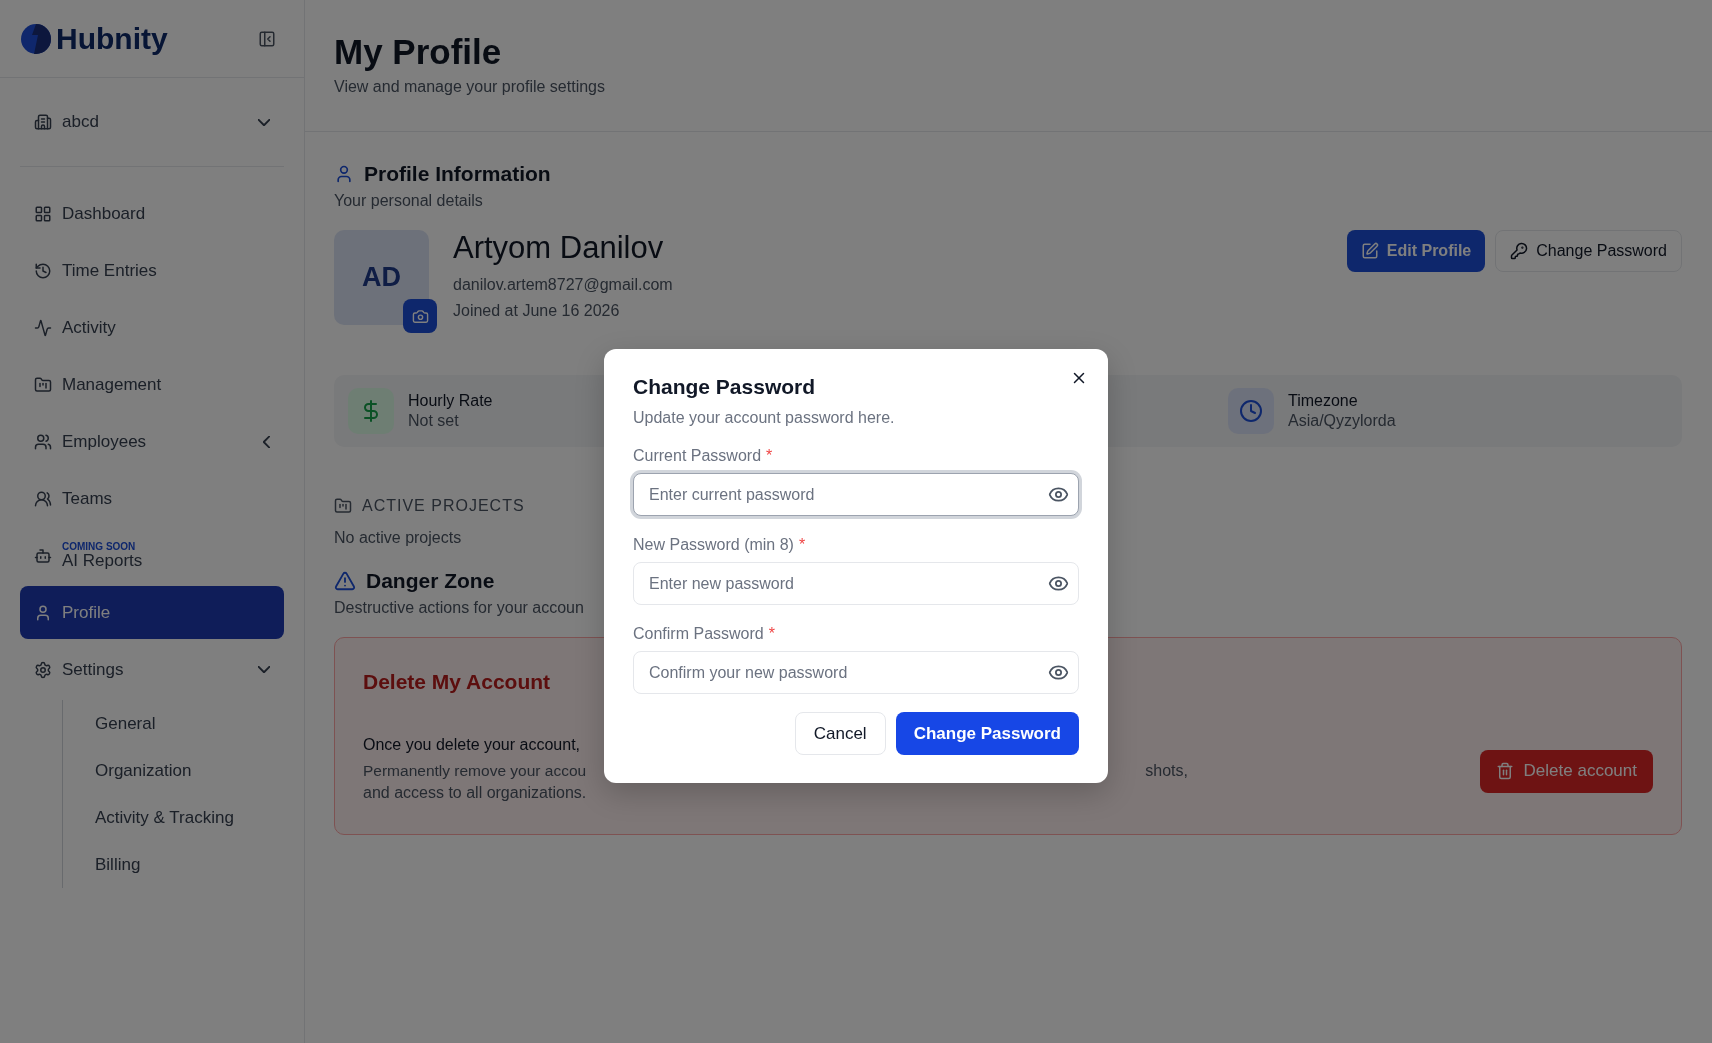  I want to click on delete-account-button: Delete account, so click(1566, 771).